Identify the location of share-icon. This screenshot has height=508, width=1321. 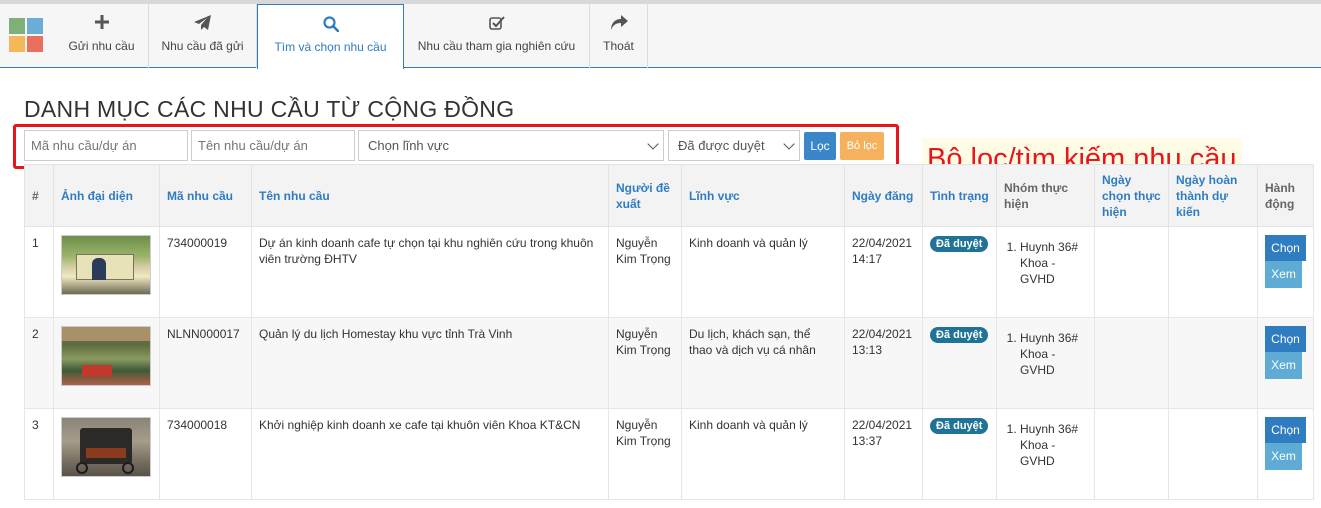
(618, 24).